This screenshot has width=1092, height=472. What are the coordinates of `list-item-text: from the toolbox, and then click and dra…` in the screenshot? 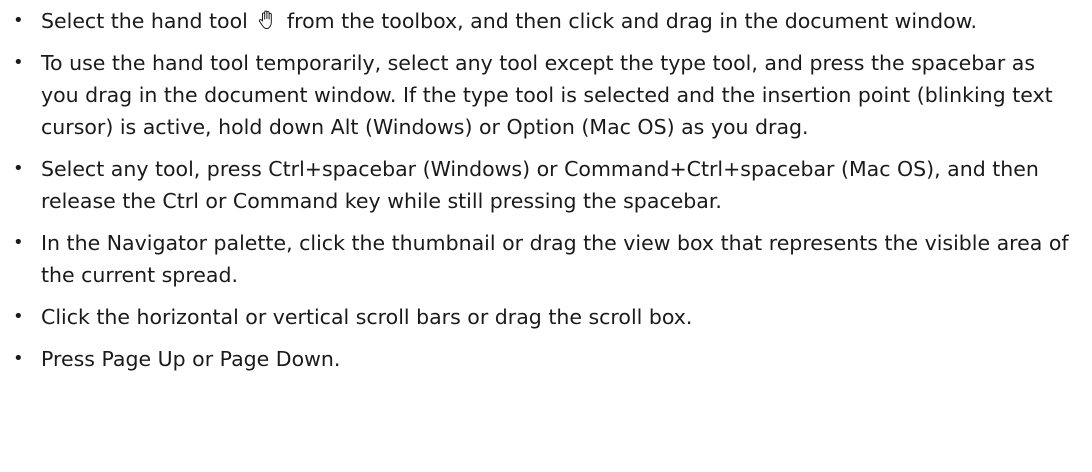 It's located at (632, 21).